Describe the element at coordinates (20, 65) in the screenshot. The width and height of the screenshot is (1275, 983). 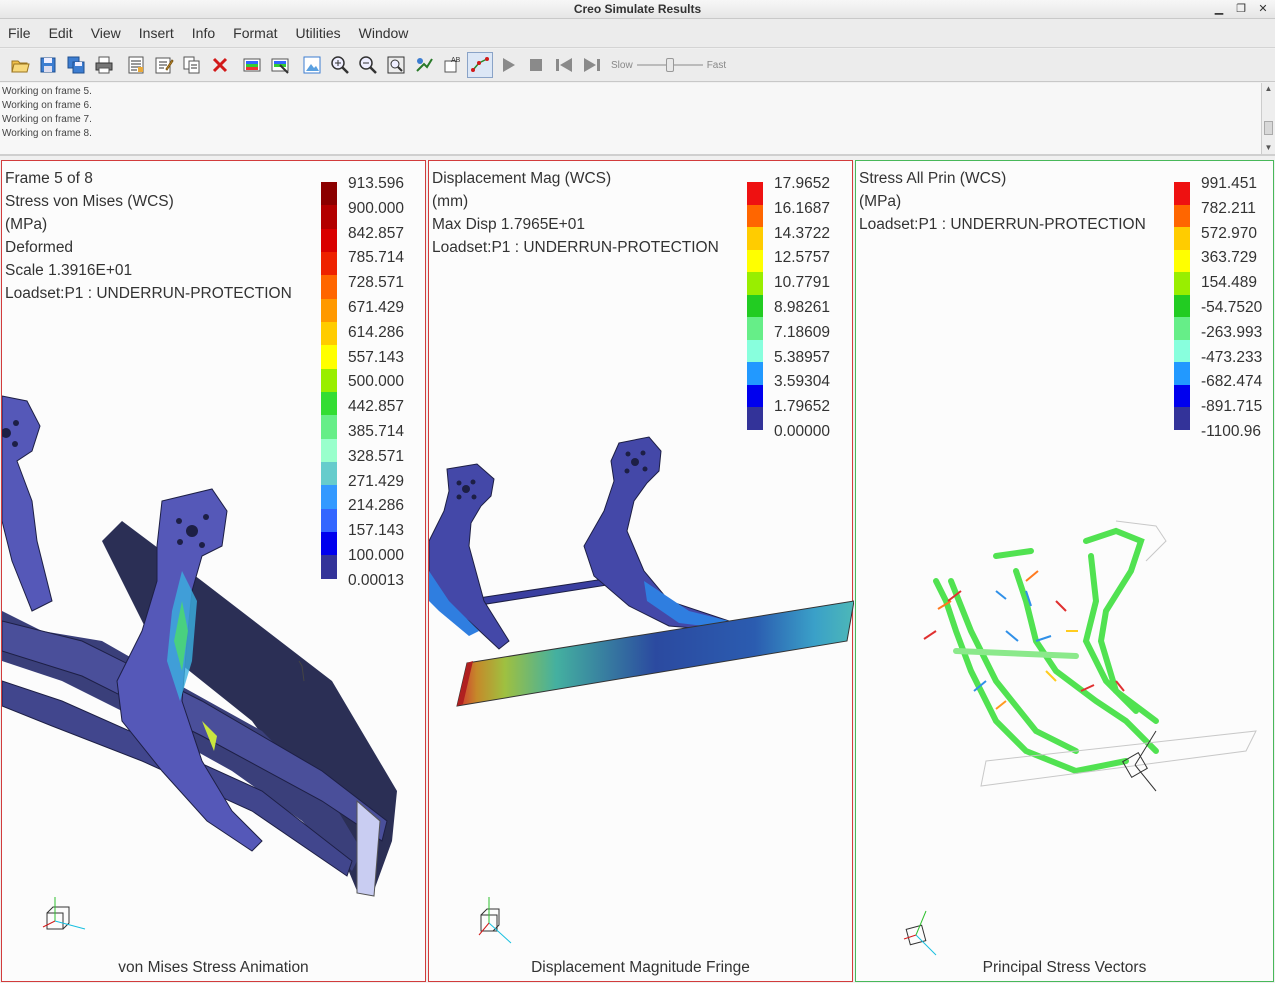
I see `open-button` at that location.